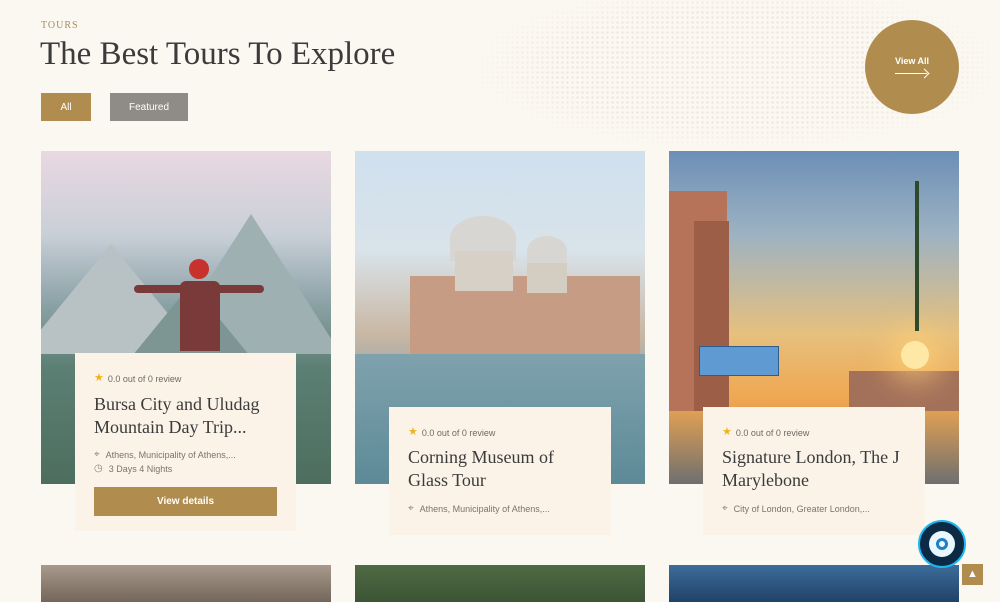 The image size is (1000, 602). Describe the element at coordinates (185, 501) in the screenshot. I see `view-details-button: View details` at that location.